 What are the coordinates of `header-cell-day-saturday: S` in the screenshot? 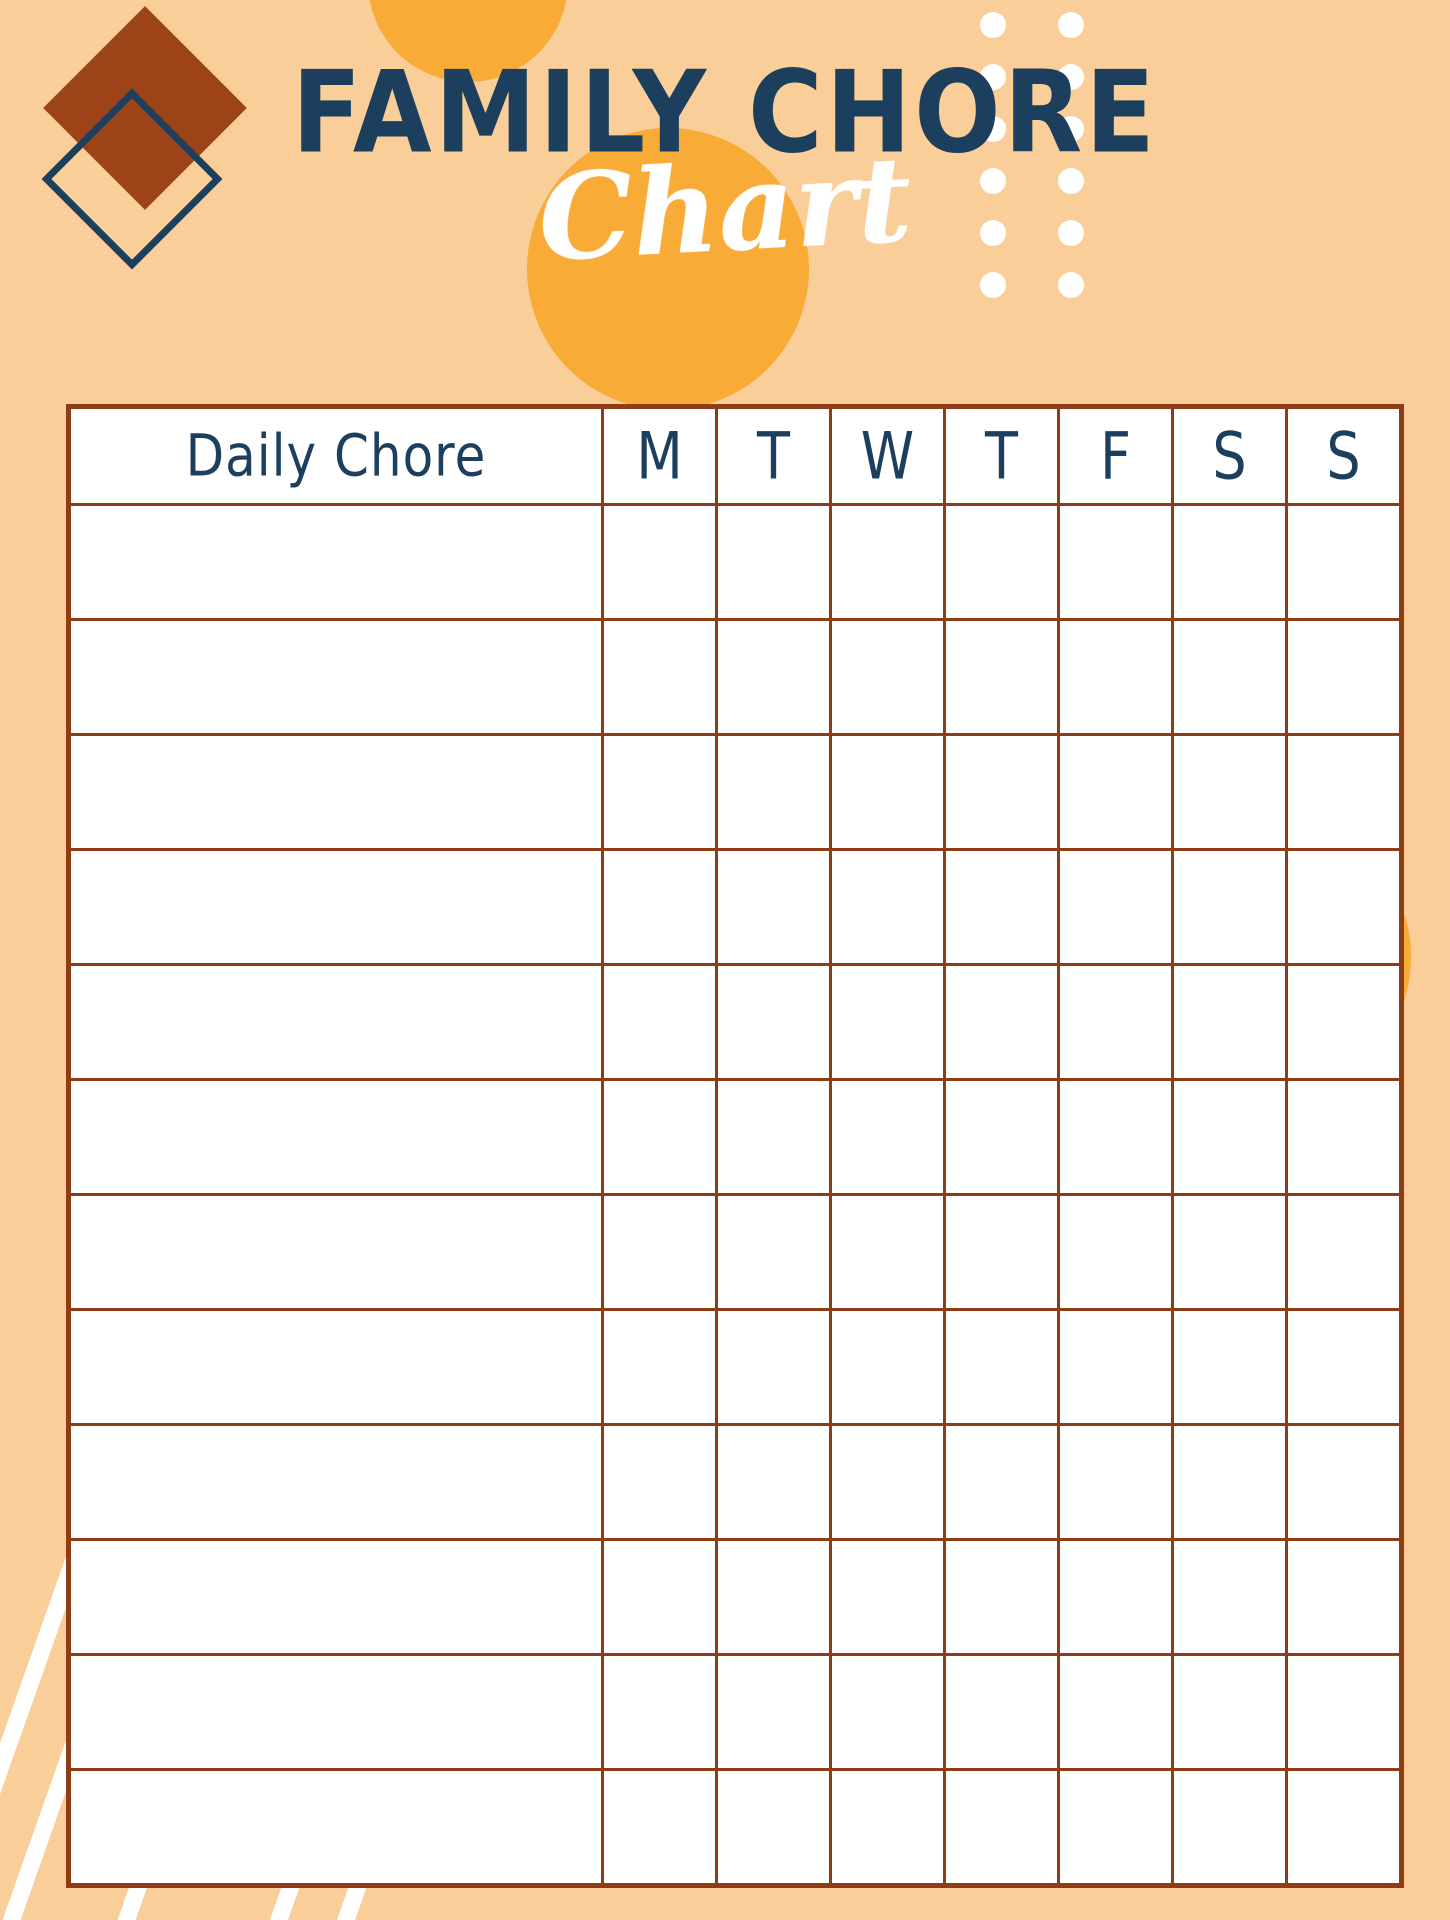 It's located at (1229, 455).